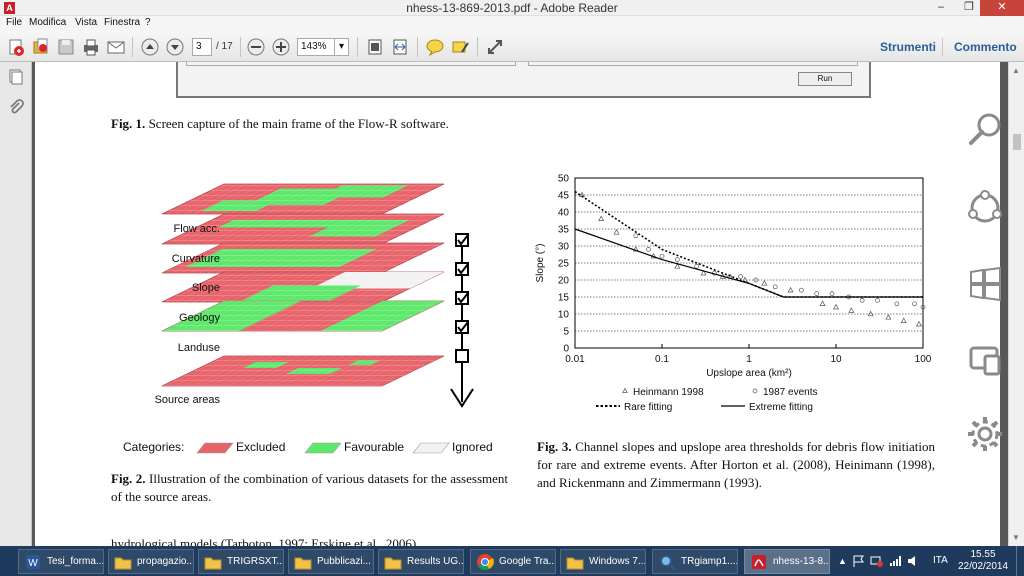 Image resolution: width=1024 pixels, height=576 pixels. Describe the element at coordinates (566, 349) in the screenshot. I see `y-tick-label: 0` at that location.